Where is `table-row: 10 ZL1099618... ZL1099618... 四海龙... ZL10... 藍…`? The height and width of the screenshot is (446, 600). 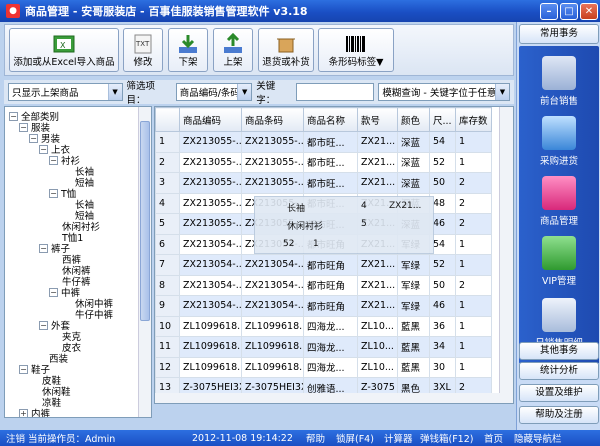 table-row: 10 ZL1099618... ZL1099618... 四海龙... ZL10... 藍… is located at coordinates (323, 326).